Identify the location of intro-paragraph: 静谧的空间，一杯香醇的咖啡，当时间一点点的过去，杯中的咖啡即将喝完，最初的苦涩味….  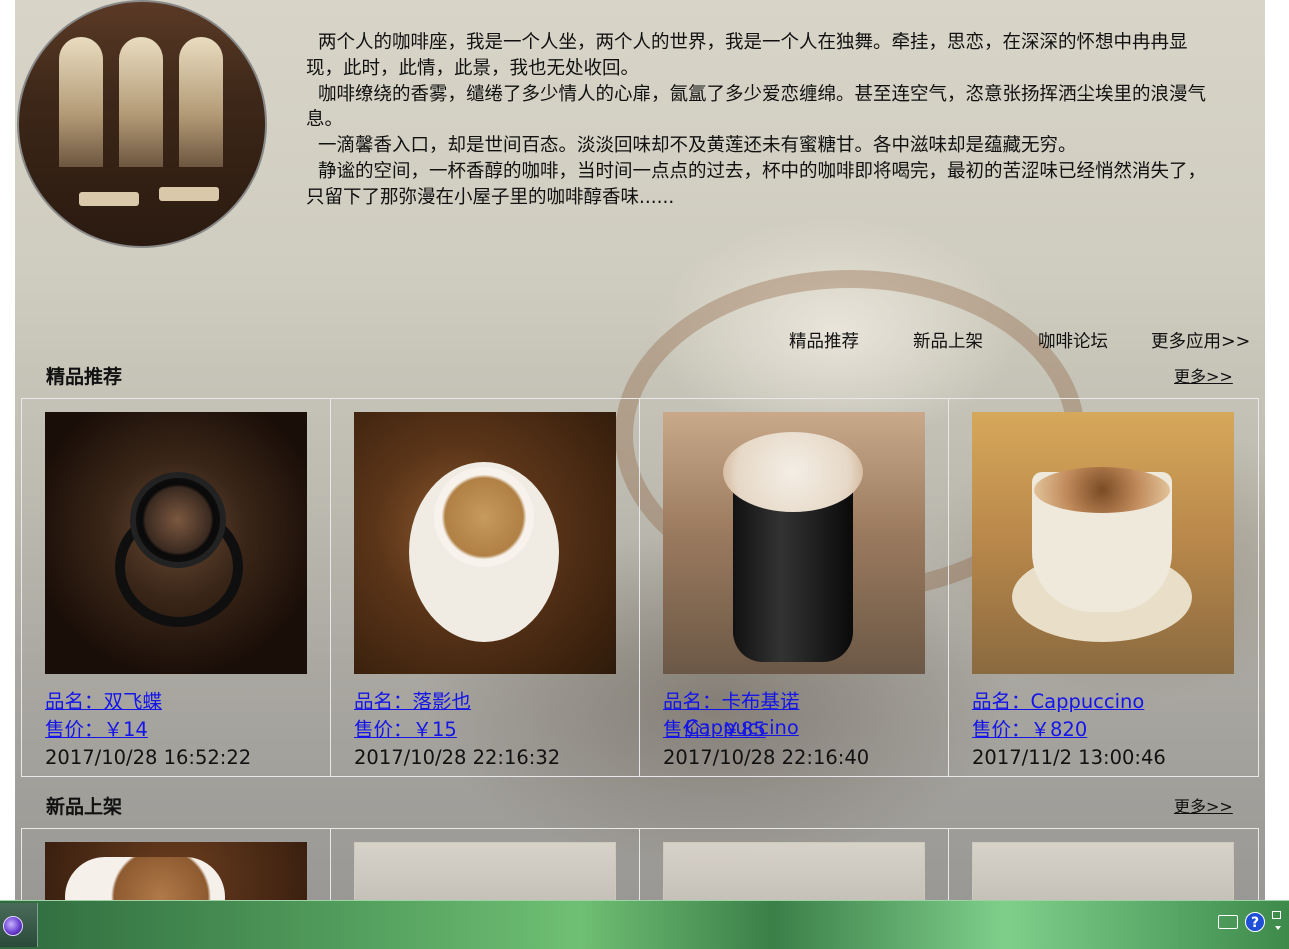
(756, 184).